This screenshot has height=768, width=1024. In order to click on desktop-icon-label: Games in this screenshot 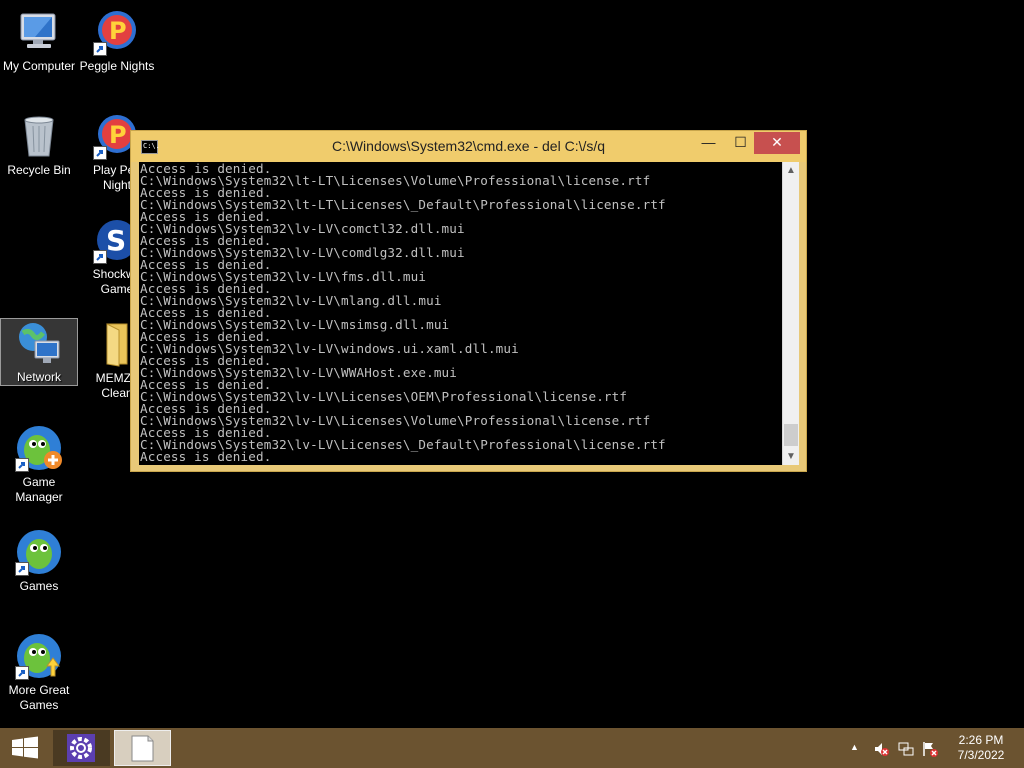, I will do `click(39, 586)`.